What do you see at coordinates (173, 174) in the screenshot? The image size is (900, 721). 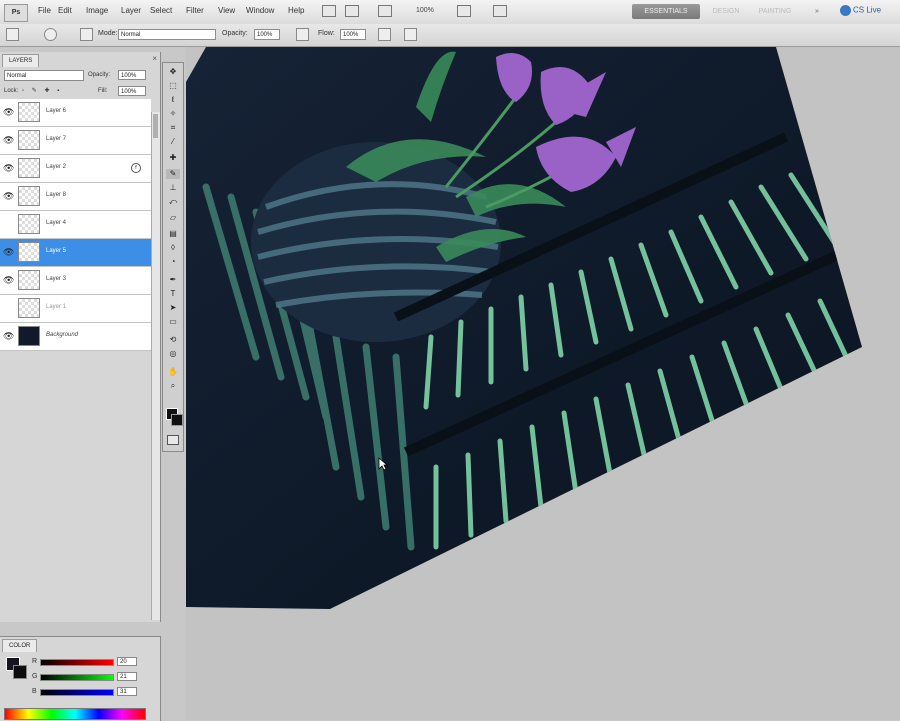 I see `brush-tool-icon: ✎` at bounding box center [173, 174].